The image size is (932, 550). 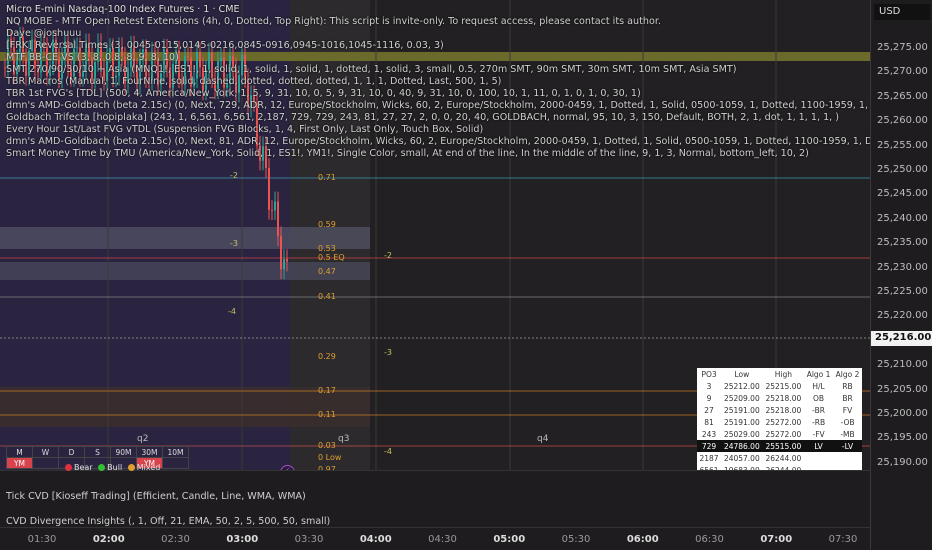 I want to click on po3-row: 243 25029.00 25272.00 -FV -MB, so click(x=779, y=434).